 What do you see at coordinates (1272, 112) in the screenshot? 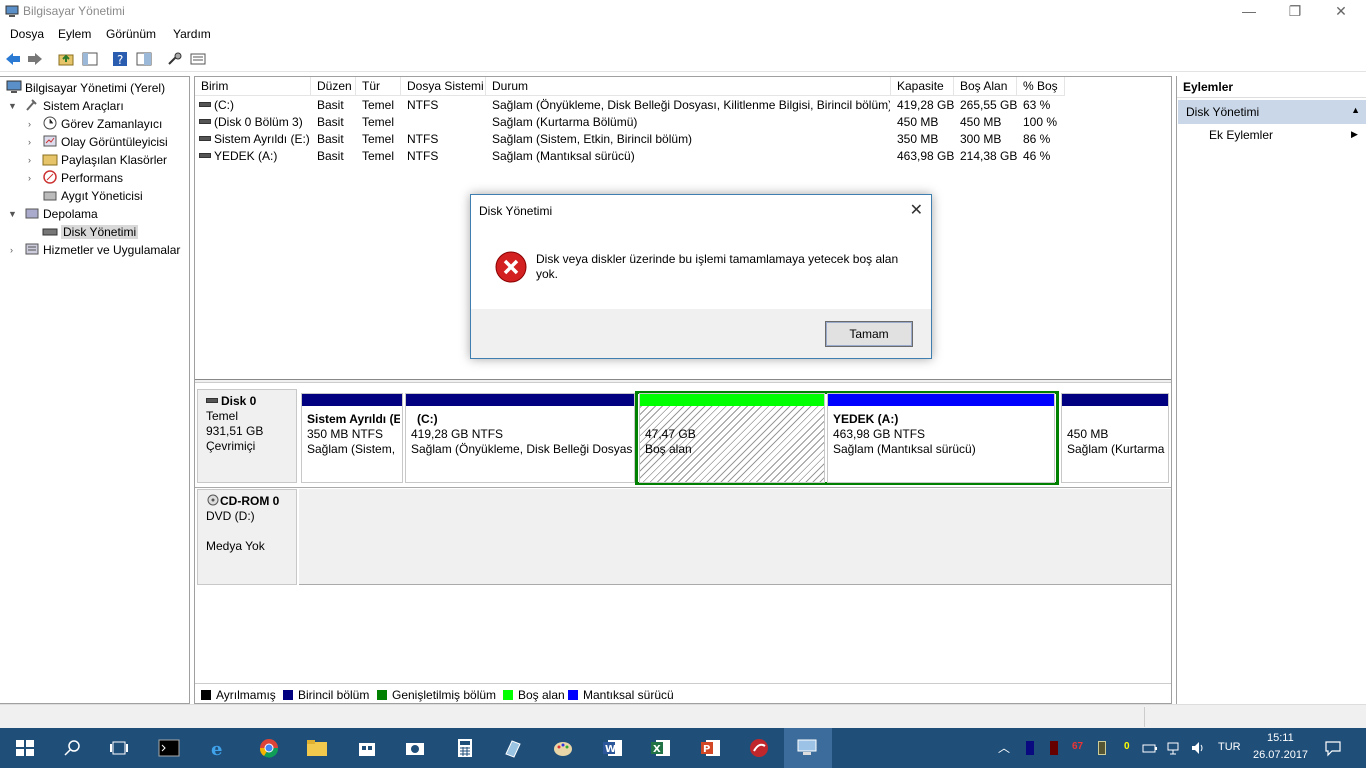
I see `actions-section-disk-management: Disk Yönetimi ▲` at bounding box center [1272, 112].